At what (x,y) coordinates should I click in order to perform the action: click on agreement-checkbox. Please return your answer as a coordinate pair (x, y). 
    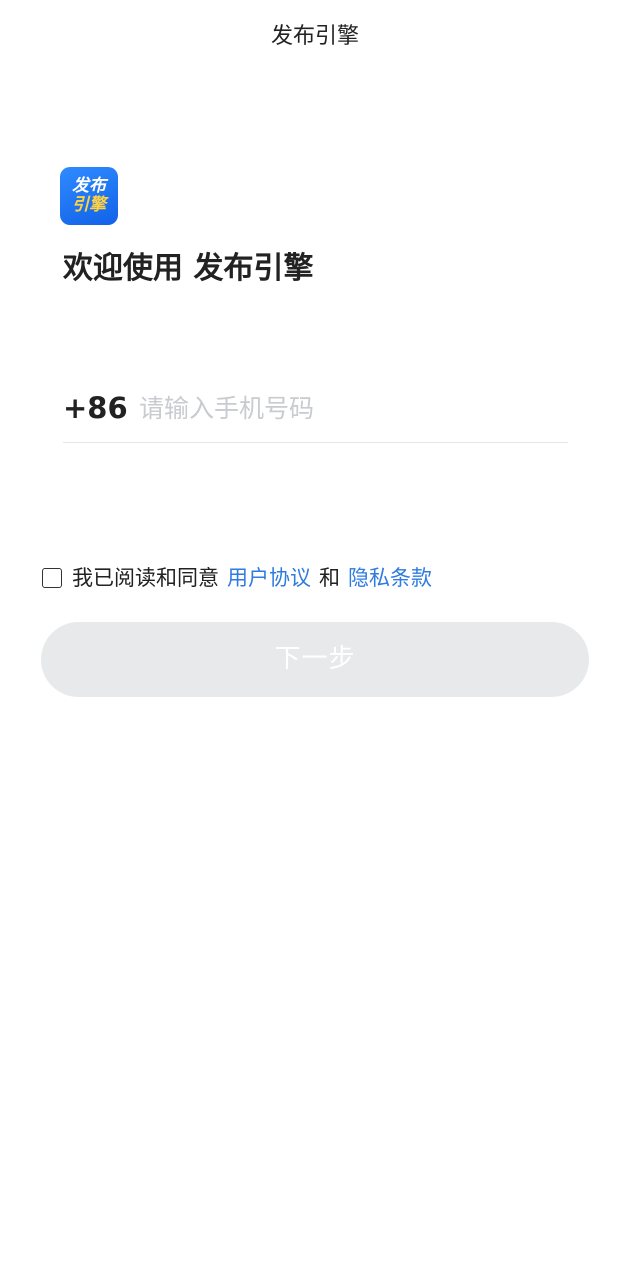
    Looking at the image, I should click on (52, 578).